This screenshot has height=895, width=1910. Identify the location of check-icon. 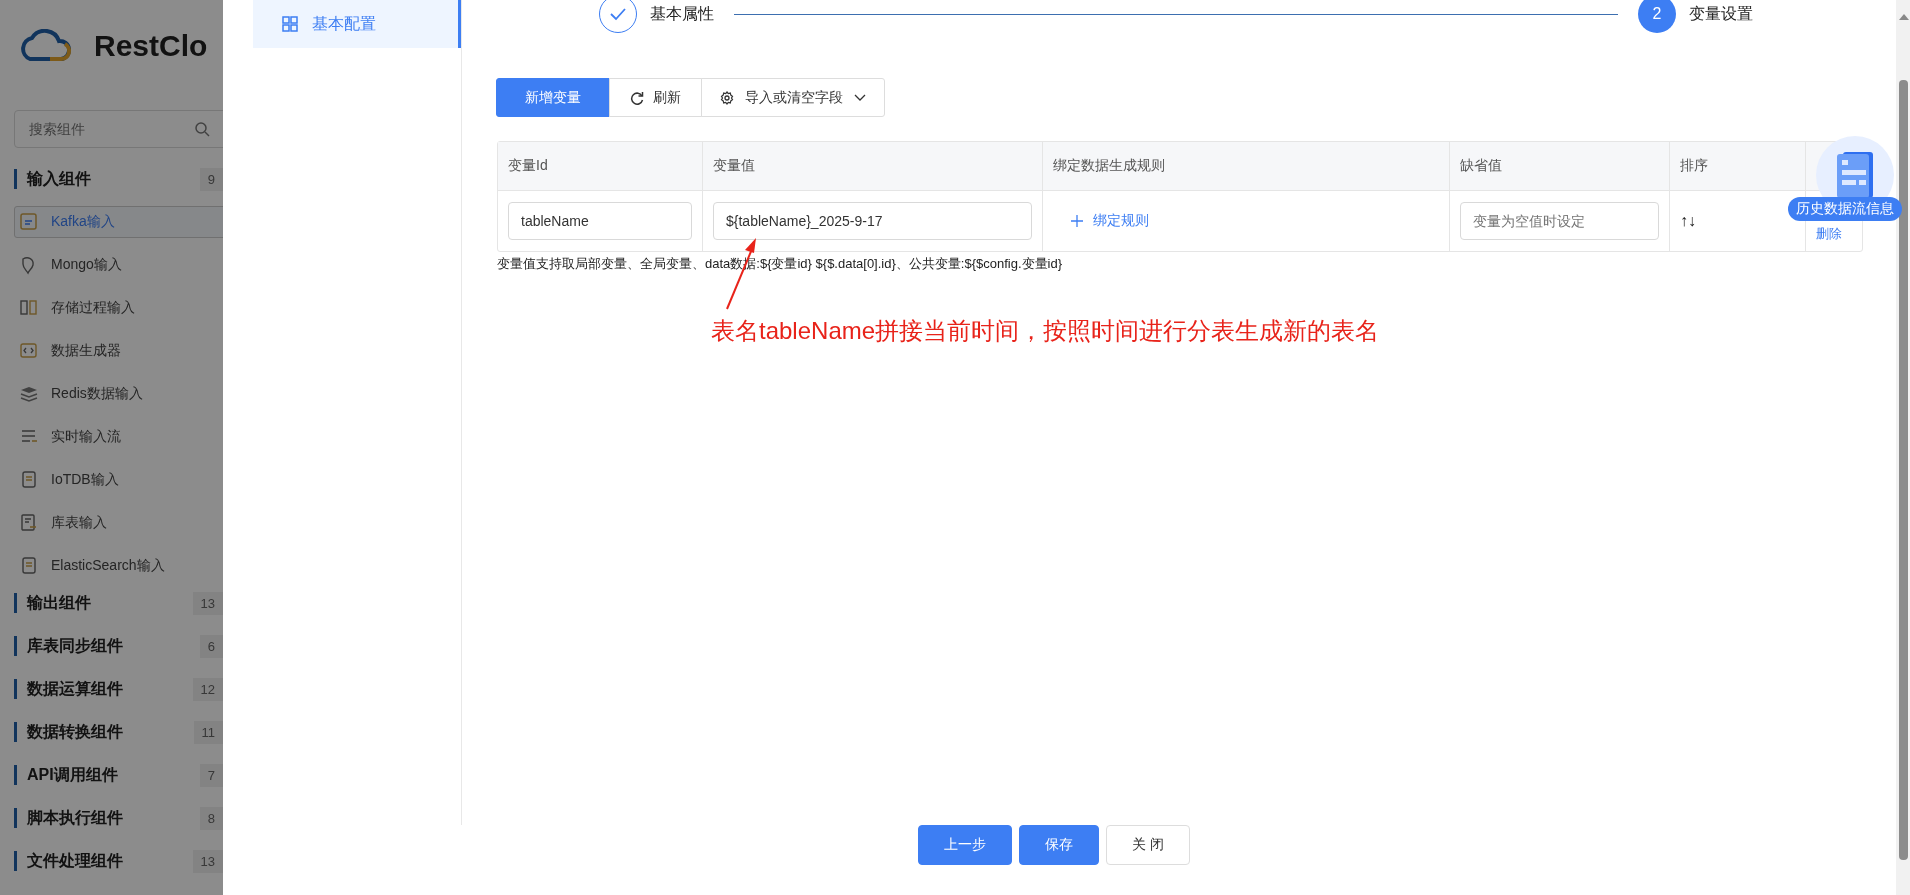
(618, 14).